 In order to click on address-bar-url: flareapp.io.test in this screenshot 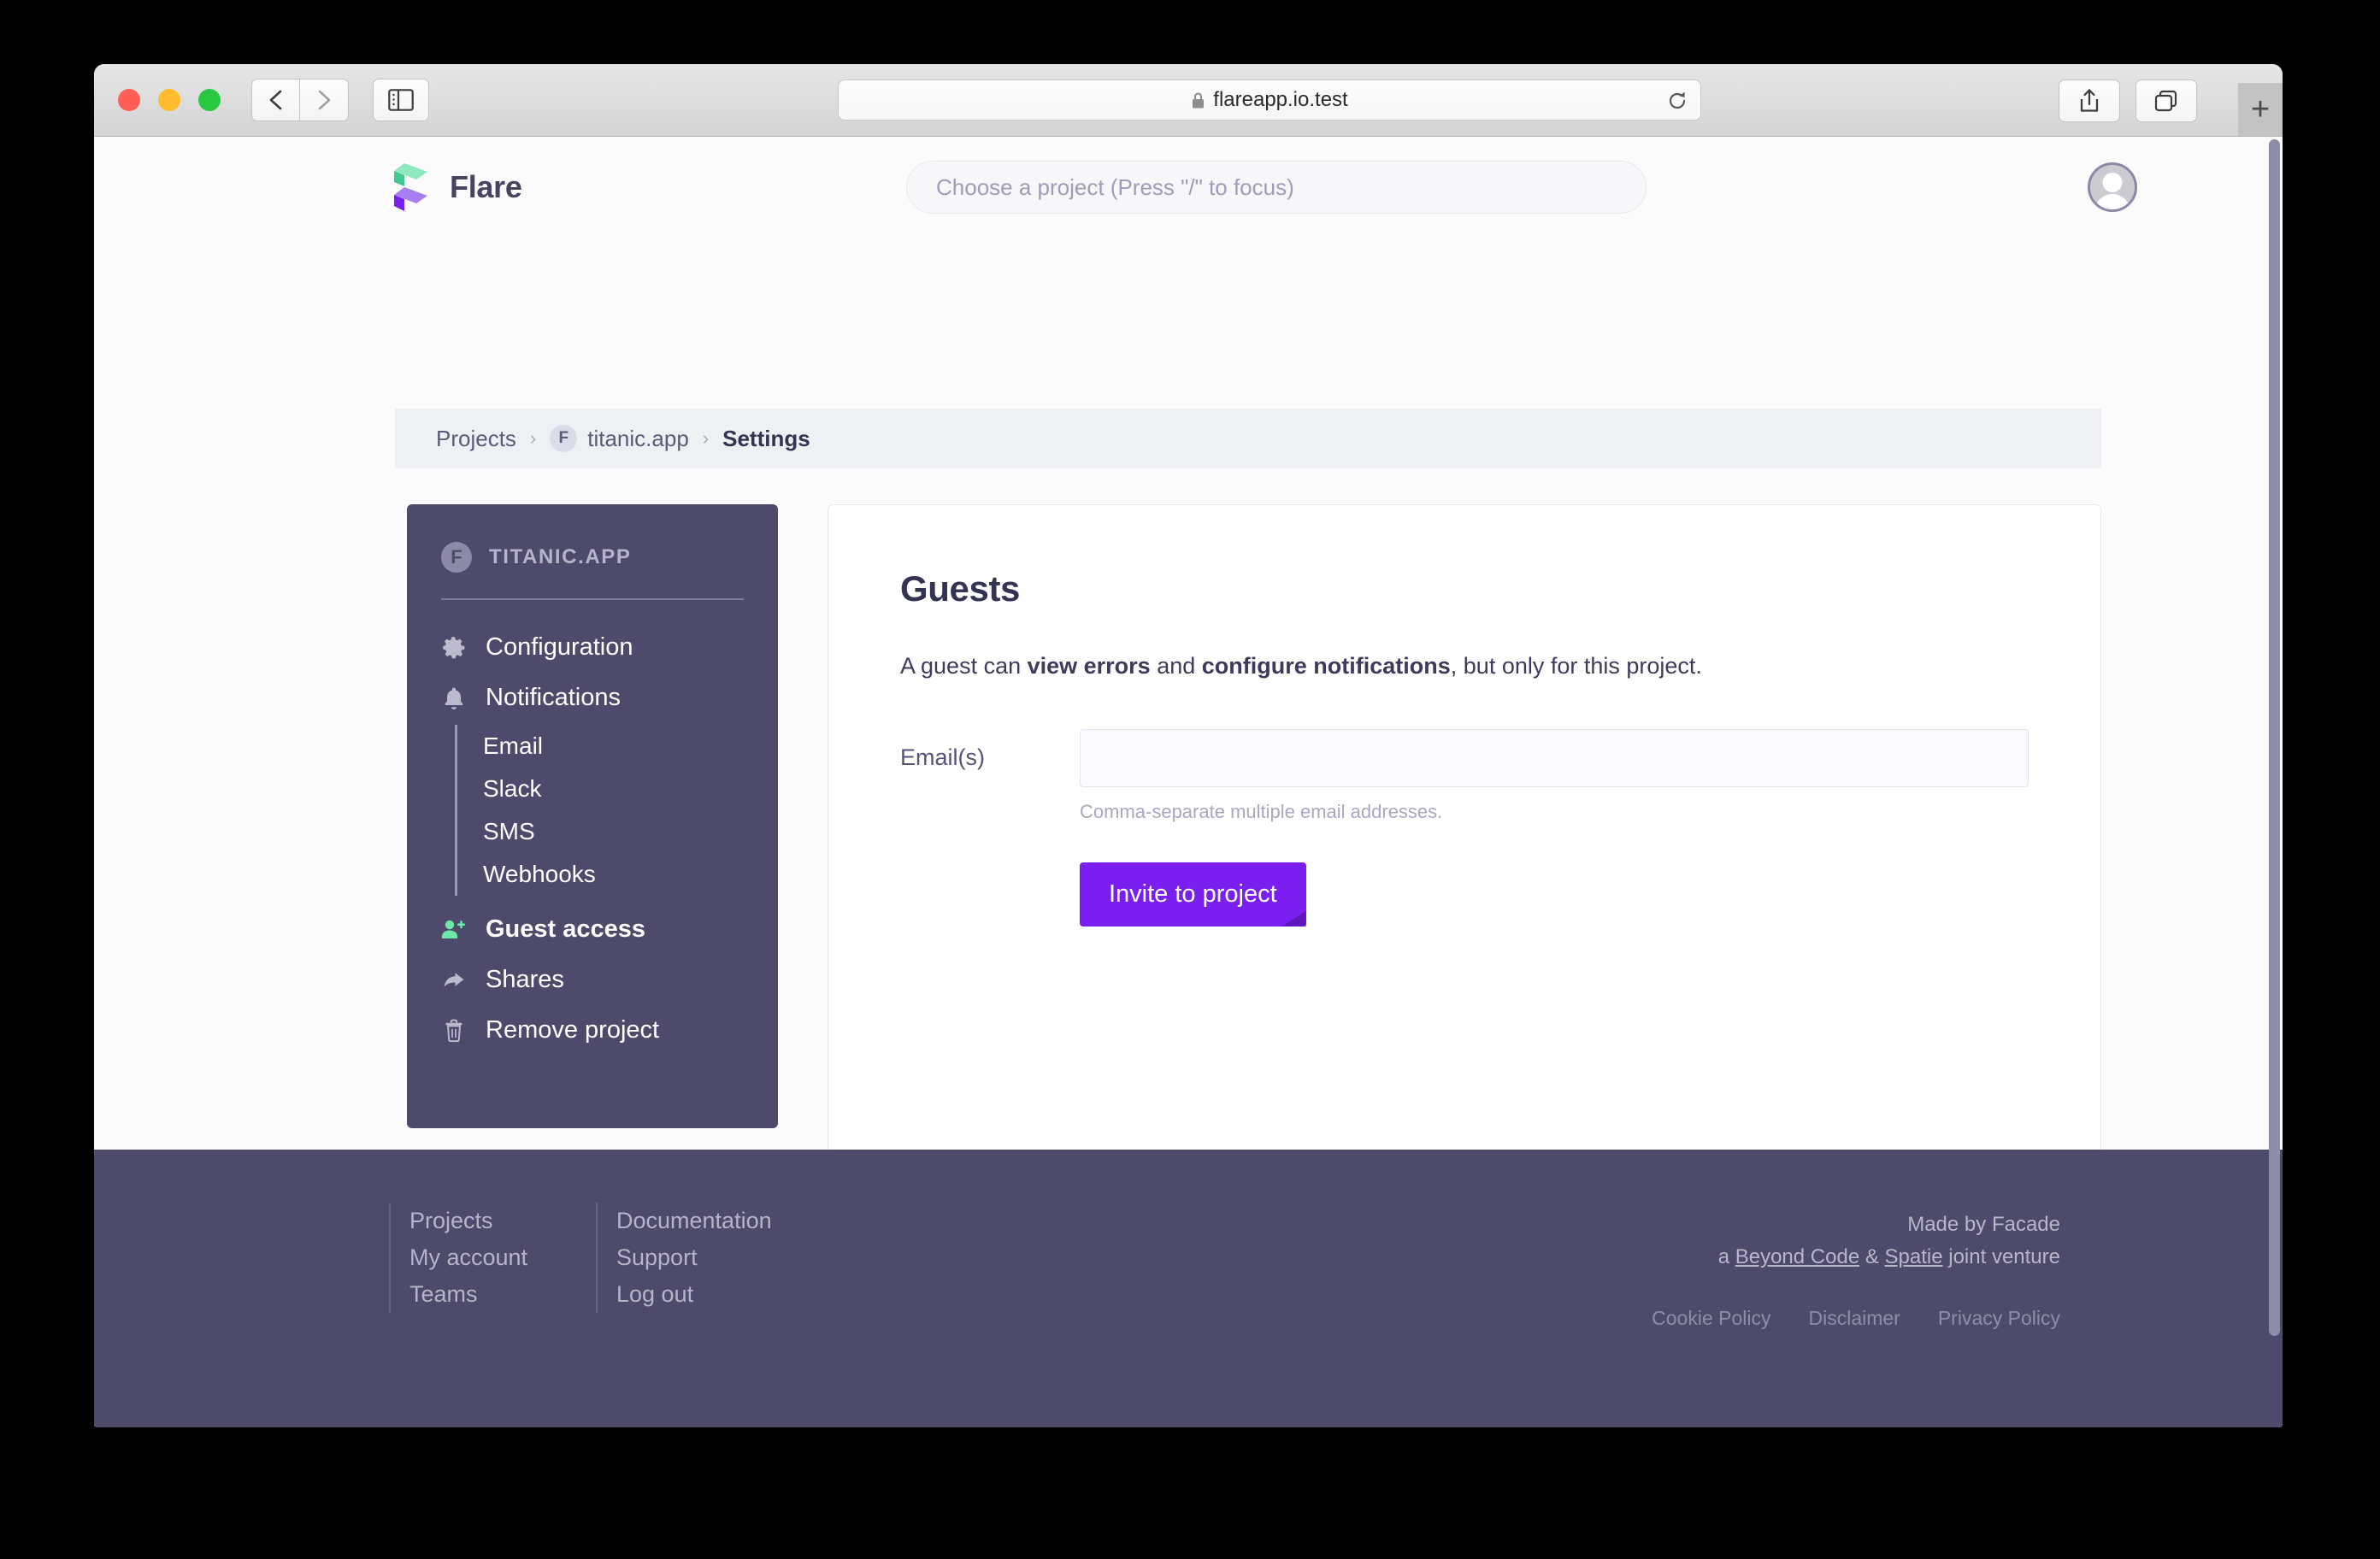, I will do `click(1281, 99)`.